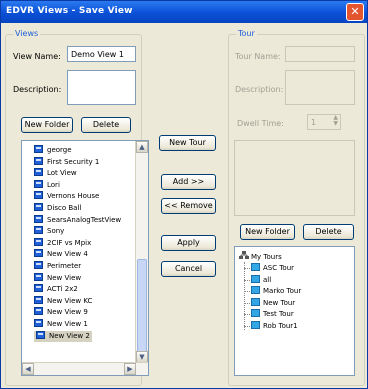 This screenshot has height=389, width=368. I want to click on add-button: Add >>, so click(188, 182).